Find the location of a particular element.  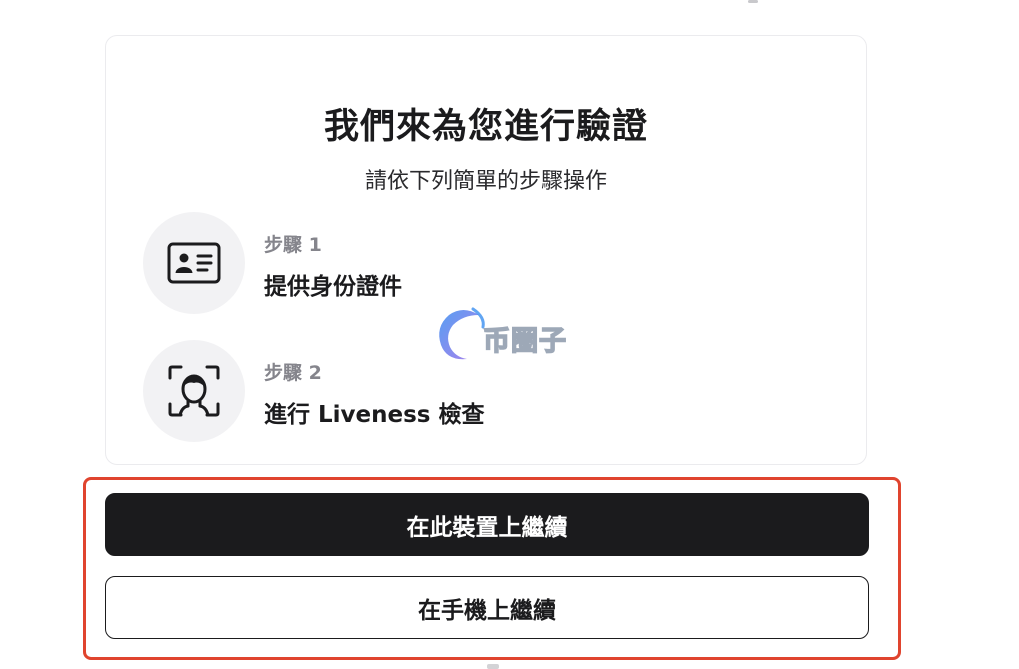

face-scan-icon is located at coordinates (194, 391).